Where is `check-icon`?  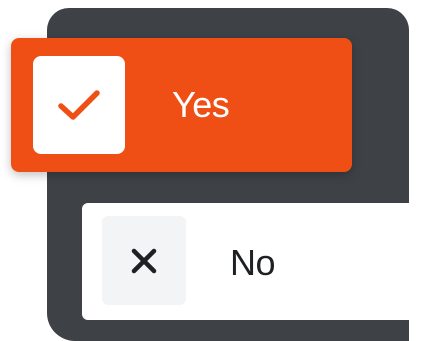 check-icon is located at coordinates (79, 105).